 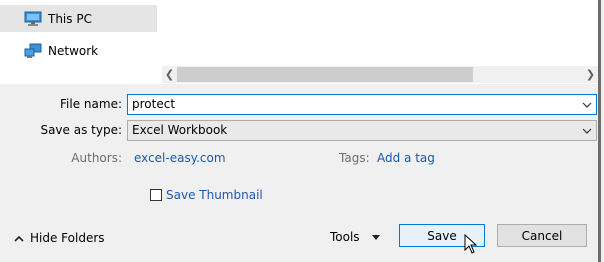 What do you see at coordinates (214, 195) in the screenshot?
I see `save-thumbnail-label: Save Thumbnail` at bounding box center [214, 195].